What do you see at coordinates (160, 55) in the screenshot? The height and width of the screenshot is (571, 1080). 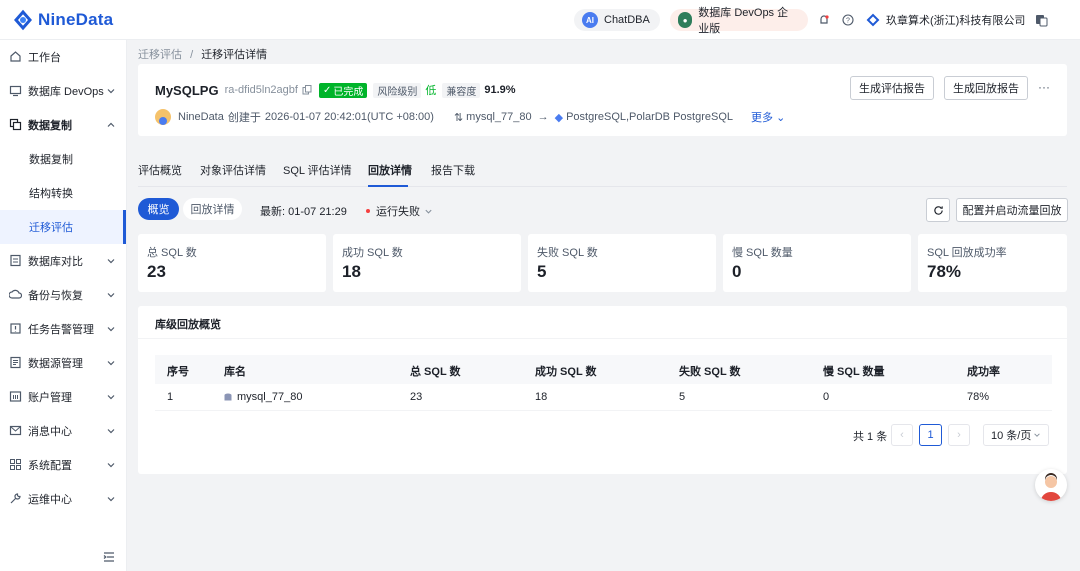 I see `breadcrumb-parent: 迁移评估` at bounding box center [160, 55].